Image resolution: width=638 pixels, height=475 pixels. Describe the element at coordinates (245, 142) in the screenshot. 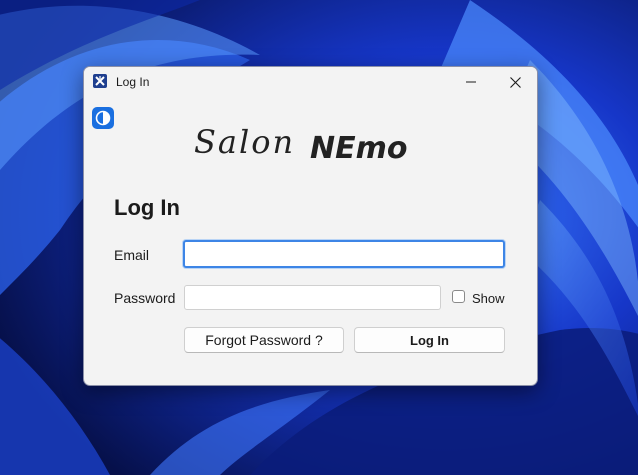

I see `brand-salon-text: Salon` at that location.